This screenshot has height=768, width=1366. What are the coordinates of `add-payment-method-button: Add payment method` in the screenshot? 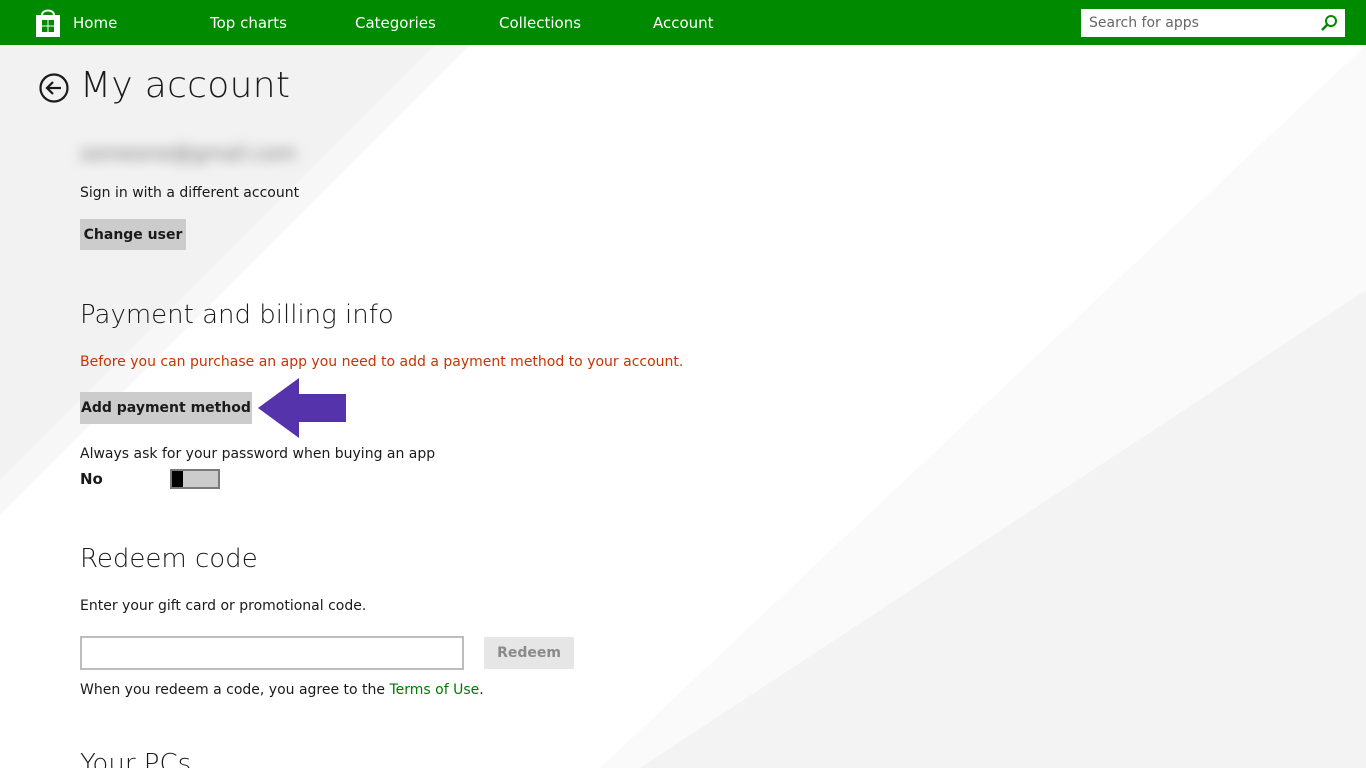 It's located at (166, 408).